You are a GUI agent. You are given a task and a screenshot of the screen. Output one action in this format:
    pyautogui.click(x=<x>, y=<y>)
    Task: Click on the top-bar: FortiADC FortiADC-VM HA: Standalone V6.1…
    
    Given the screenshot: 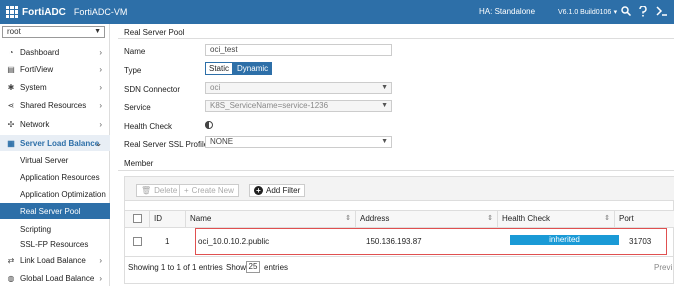 What is the action you would take?
    pyautogui.click(x=337, y=12)
    